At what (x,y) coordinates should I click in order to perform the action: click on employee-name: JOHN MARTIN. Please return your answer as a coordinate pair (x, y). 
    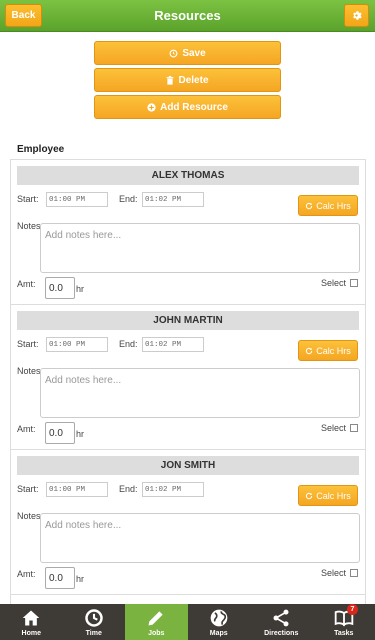
    Looking at the image, I should click on (188, 320).